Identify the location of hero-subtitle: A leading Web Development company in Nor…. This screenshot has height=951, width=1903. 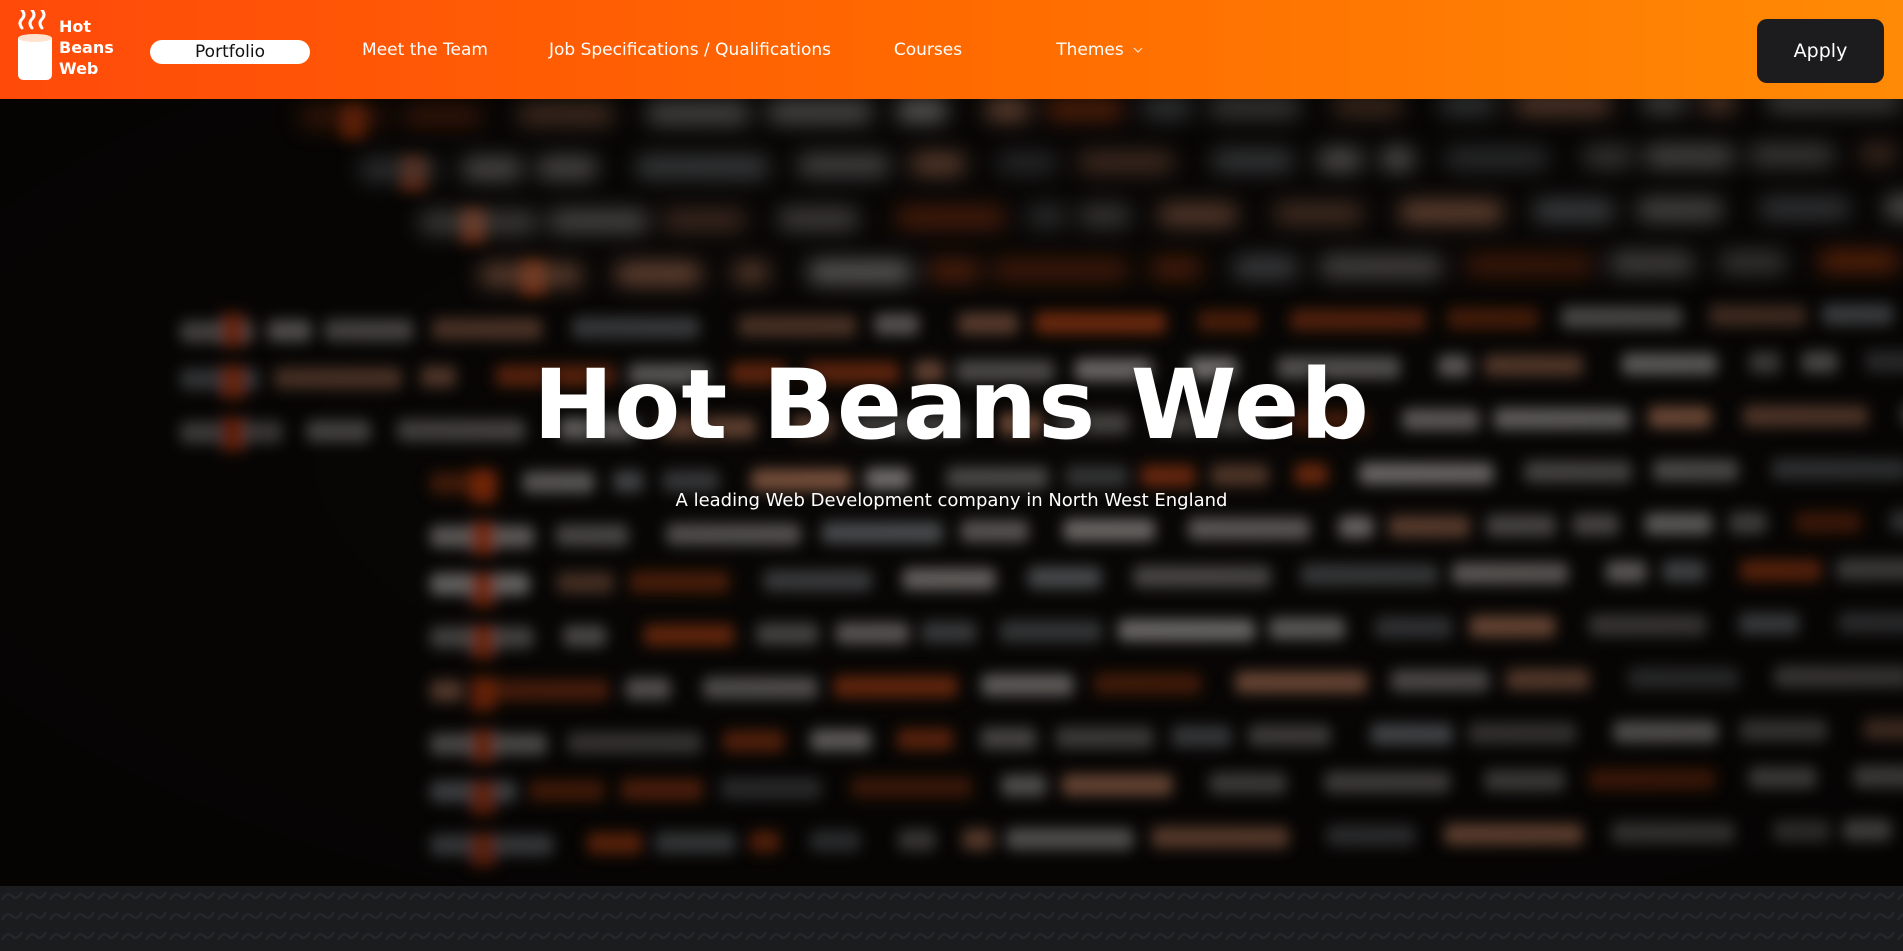
(951, 500).